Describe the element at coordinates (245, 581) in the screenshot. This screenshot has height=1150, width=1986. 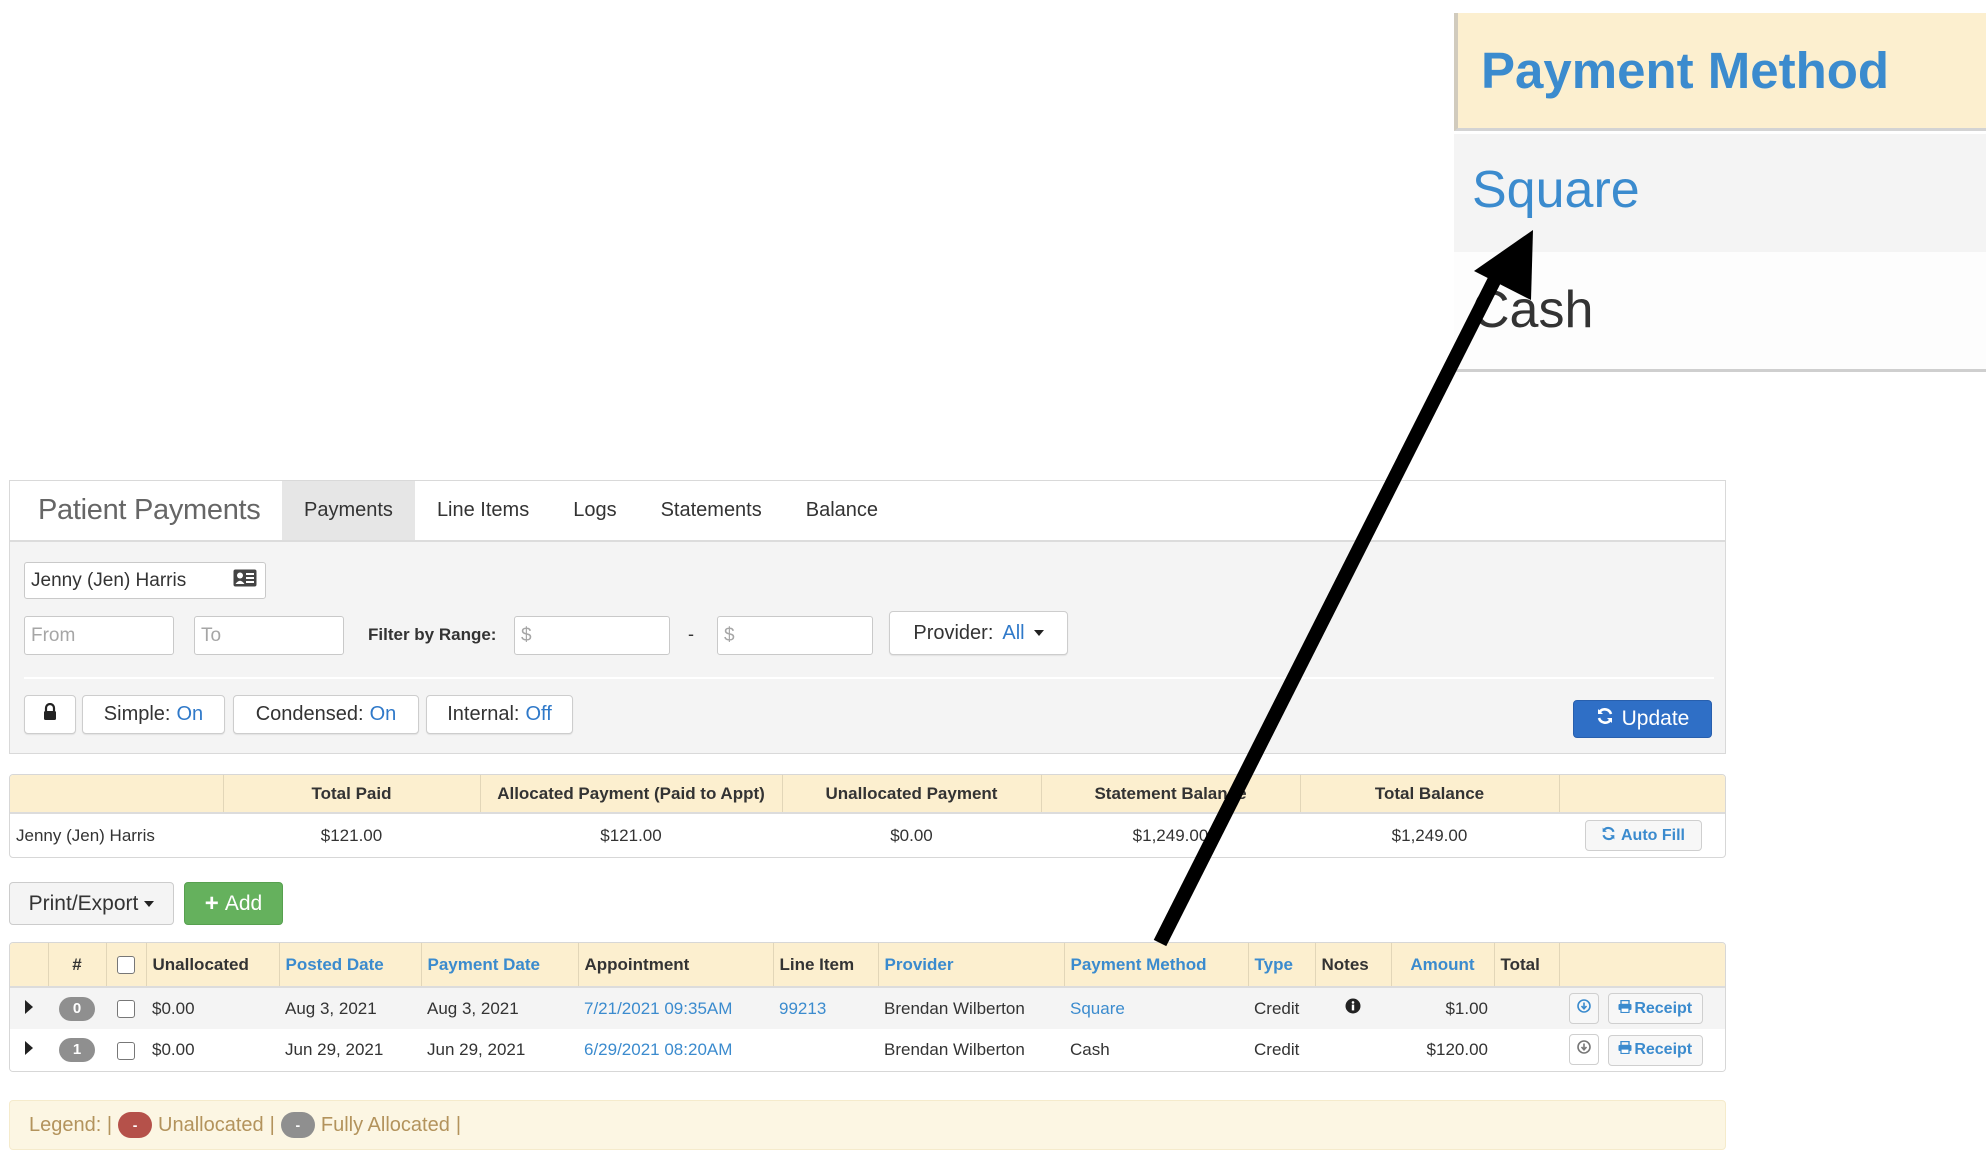
I see `contact-card-icon` at that location.